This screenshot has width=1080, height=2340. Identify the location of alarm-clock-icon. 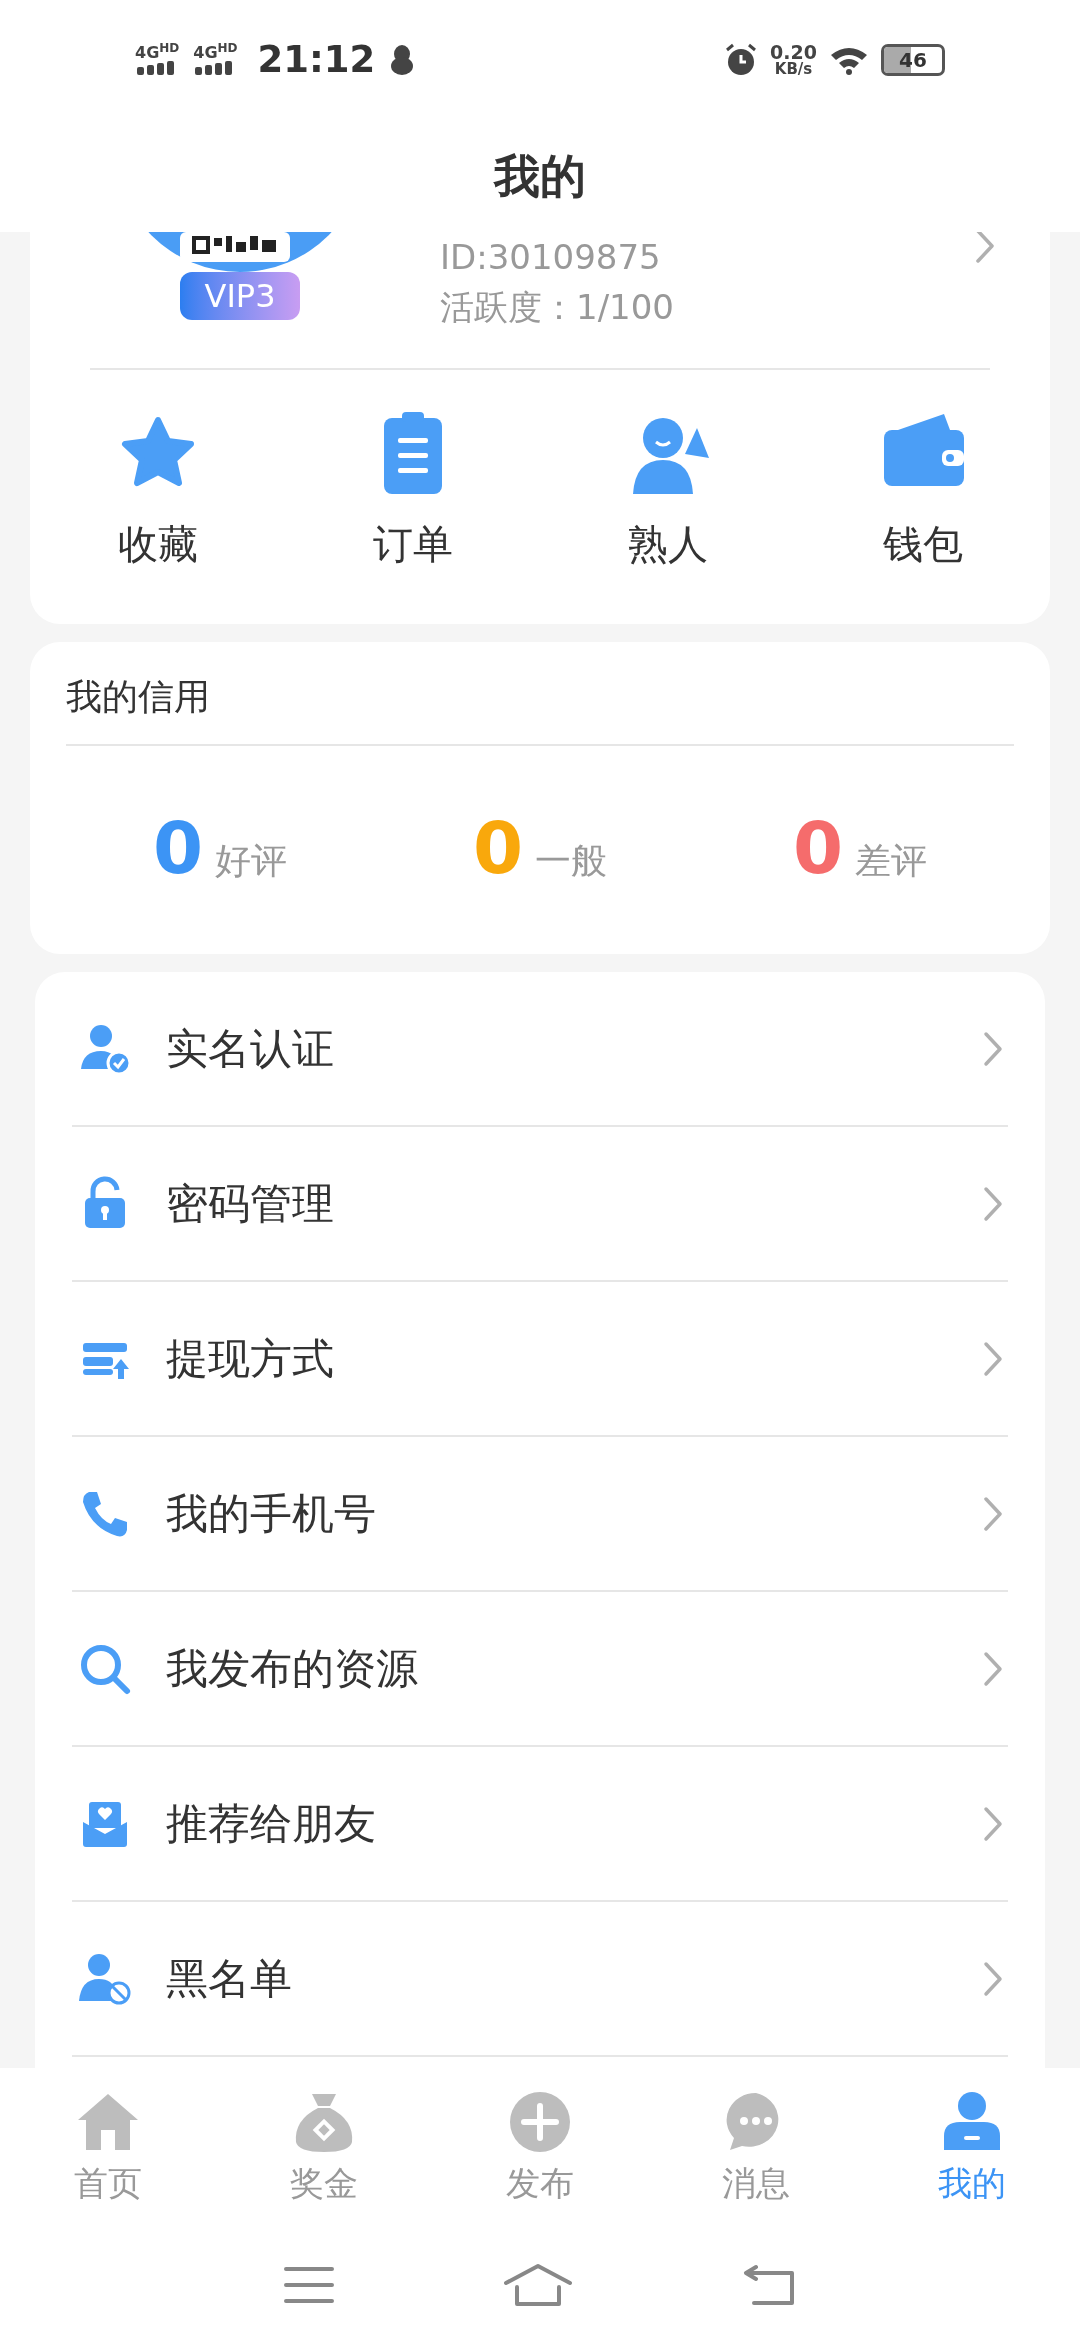
(741, 60).